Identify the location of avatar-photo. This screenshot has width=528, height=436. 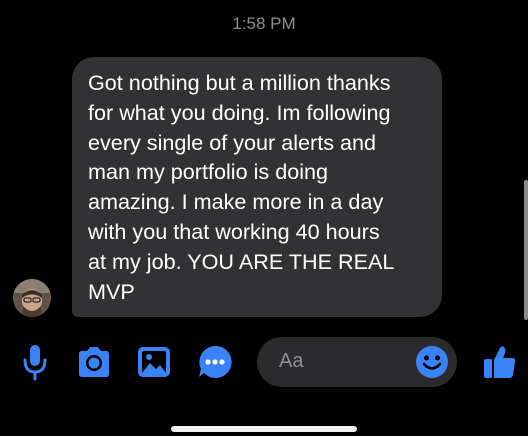
(32, 298).